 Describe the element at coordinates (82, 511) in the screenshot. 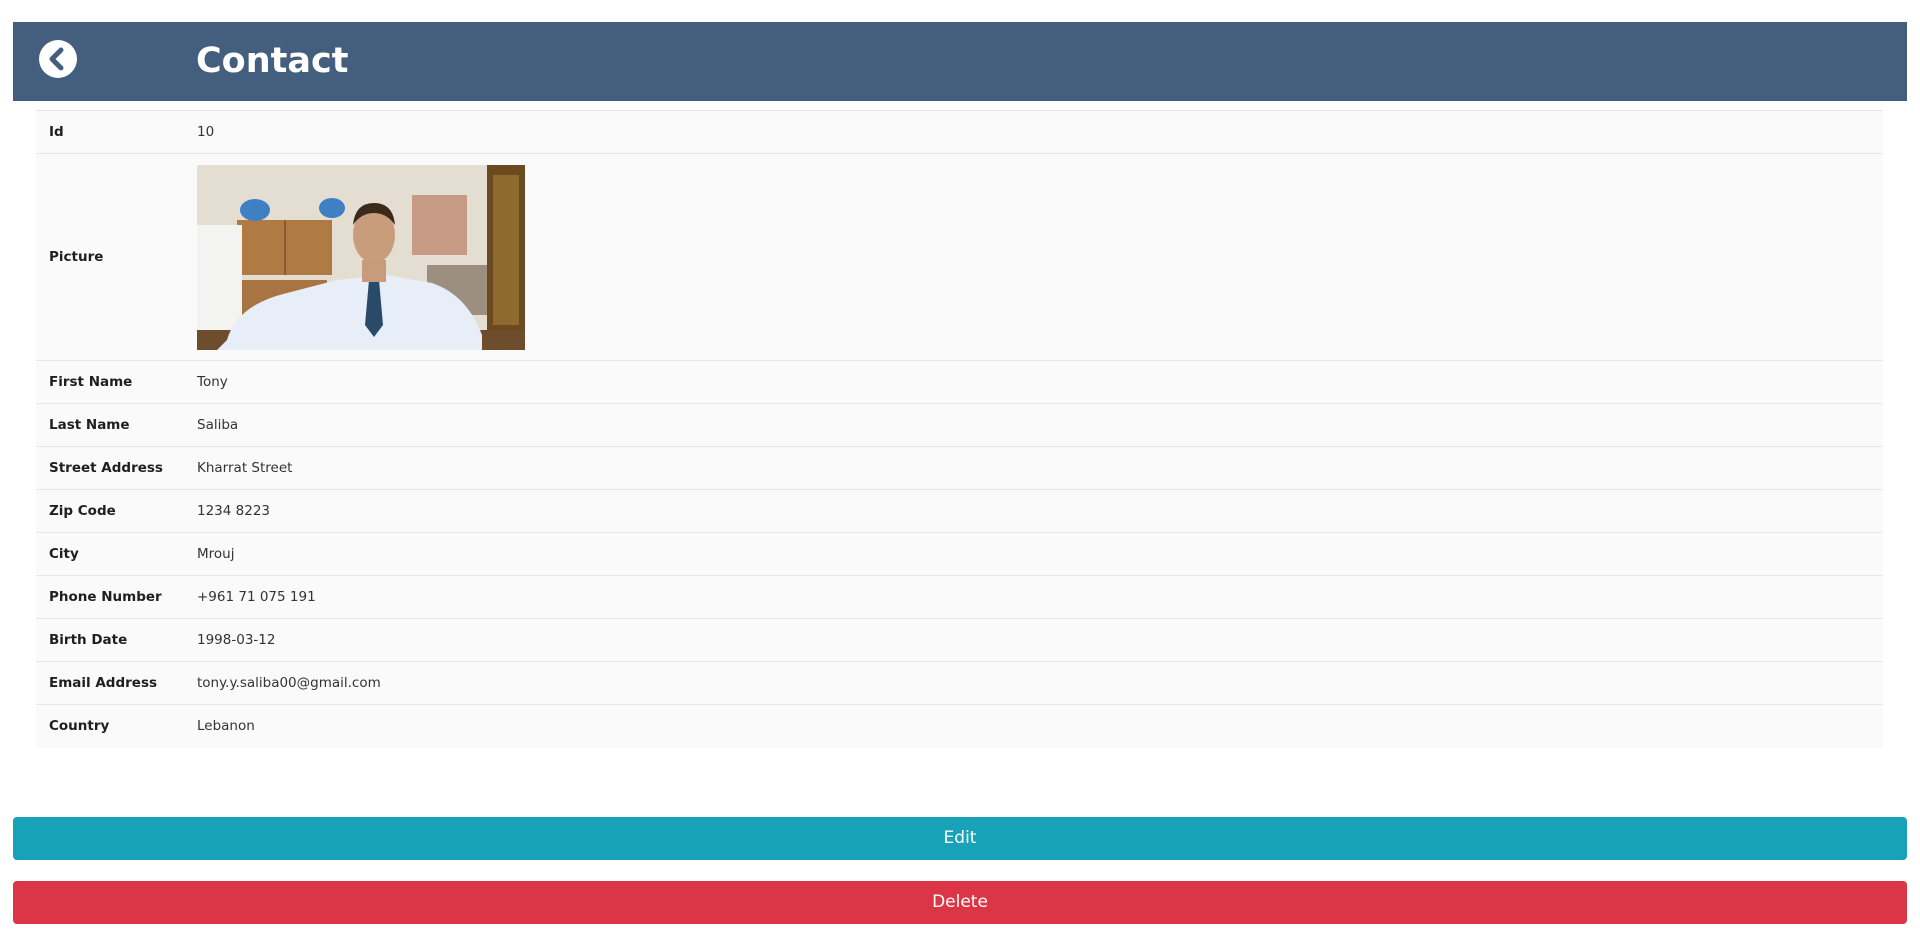

I see `field-label: Zip Code` at that location.